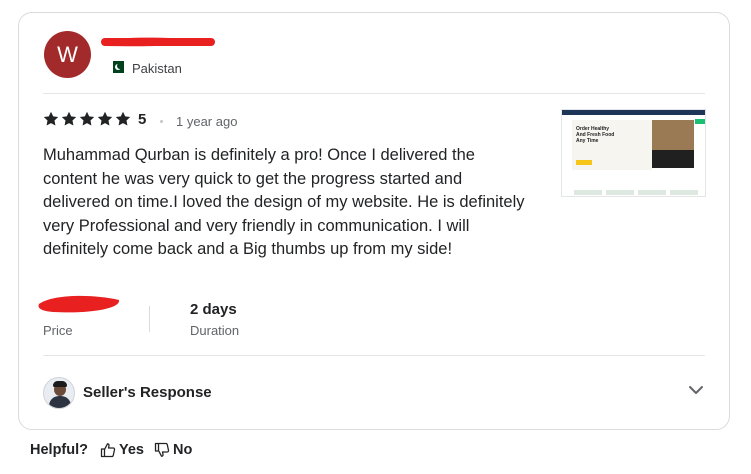 This screenshot has height=474, width=751. I want to click on thumbnail-heading: Order Healthy And Fresh Food Any Time, so click(595, 135).